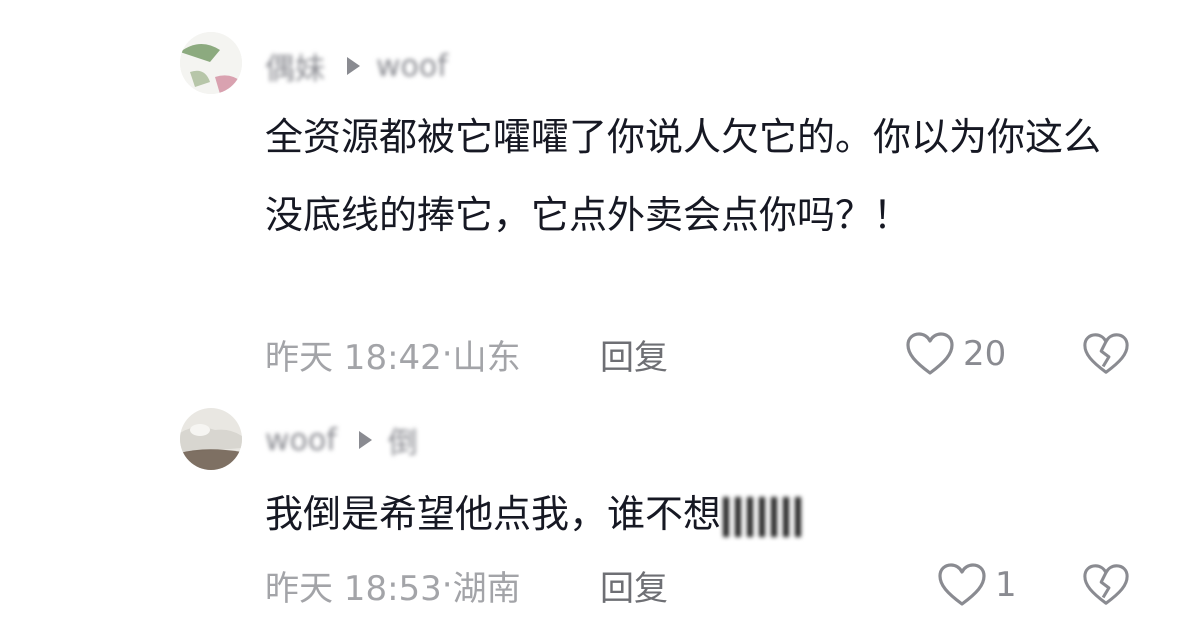 The height and width of the screenshot is (637, 1179). I want to click on author-line: 偶妹 woof, so click(356, 66).